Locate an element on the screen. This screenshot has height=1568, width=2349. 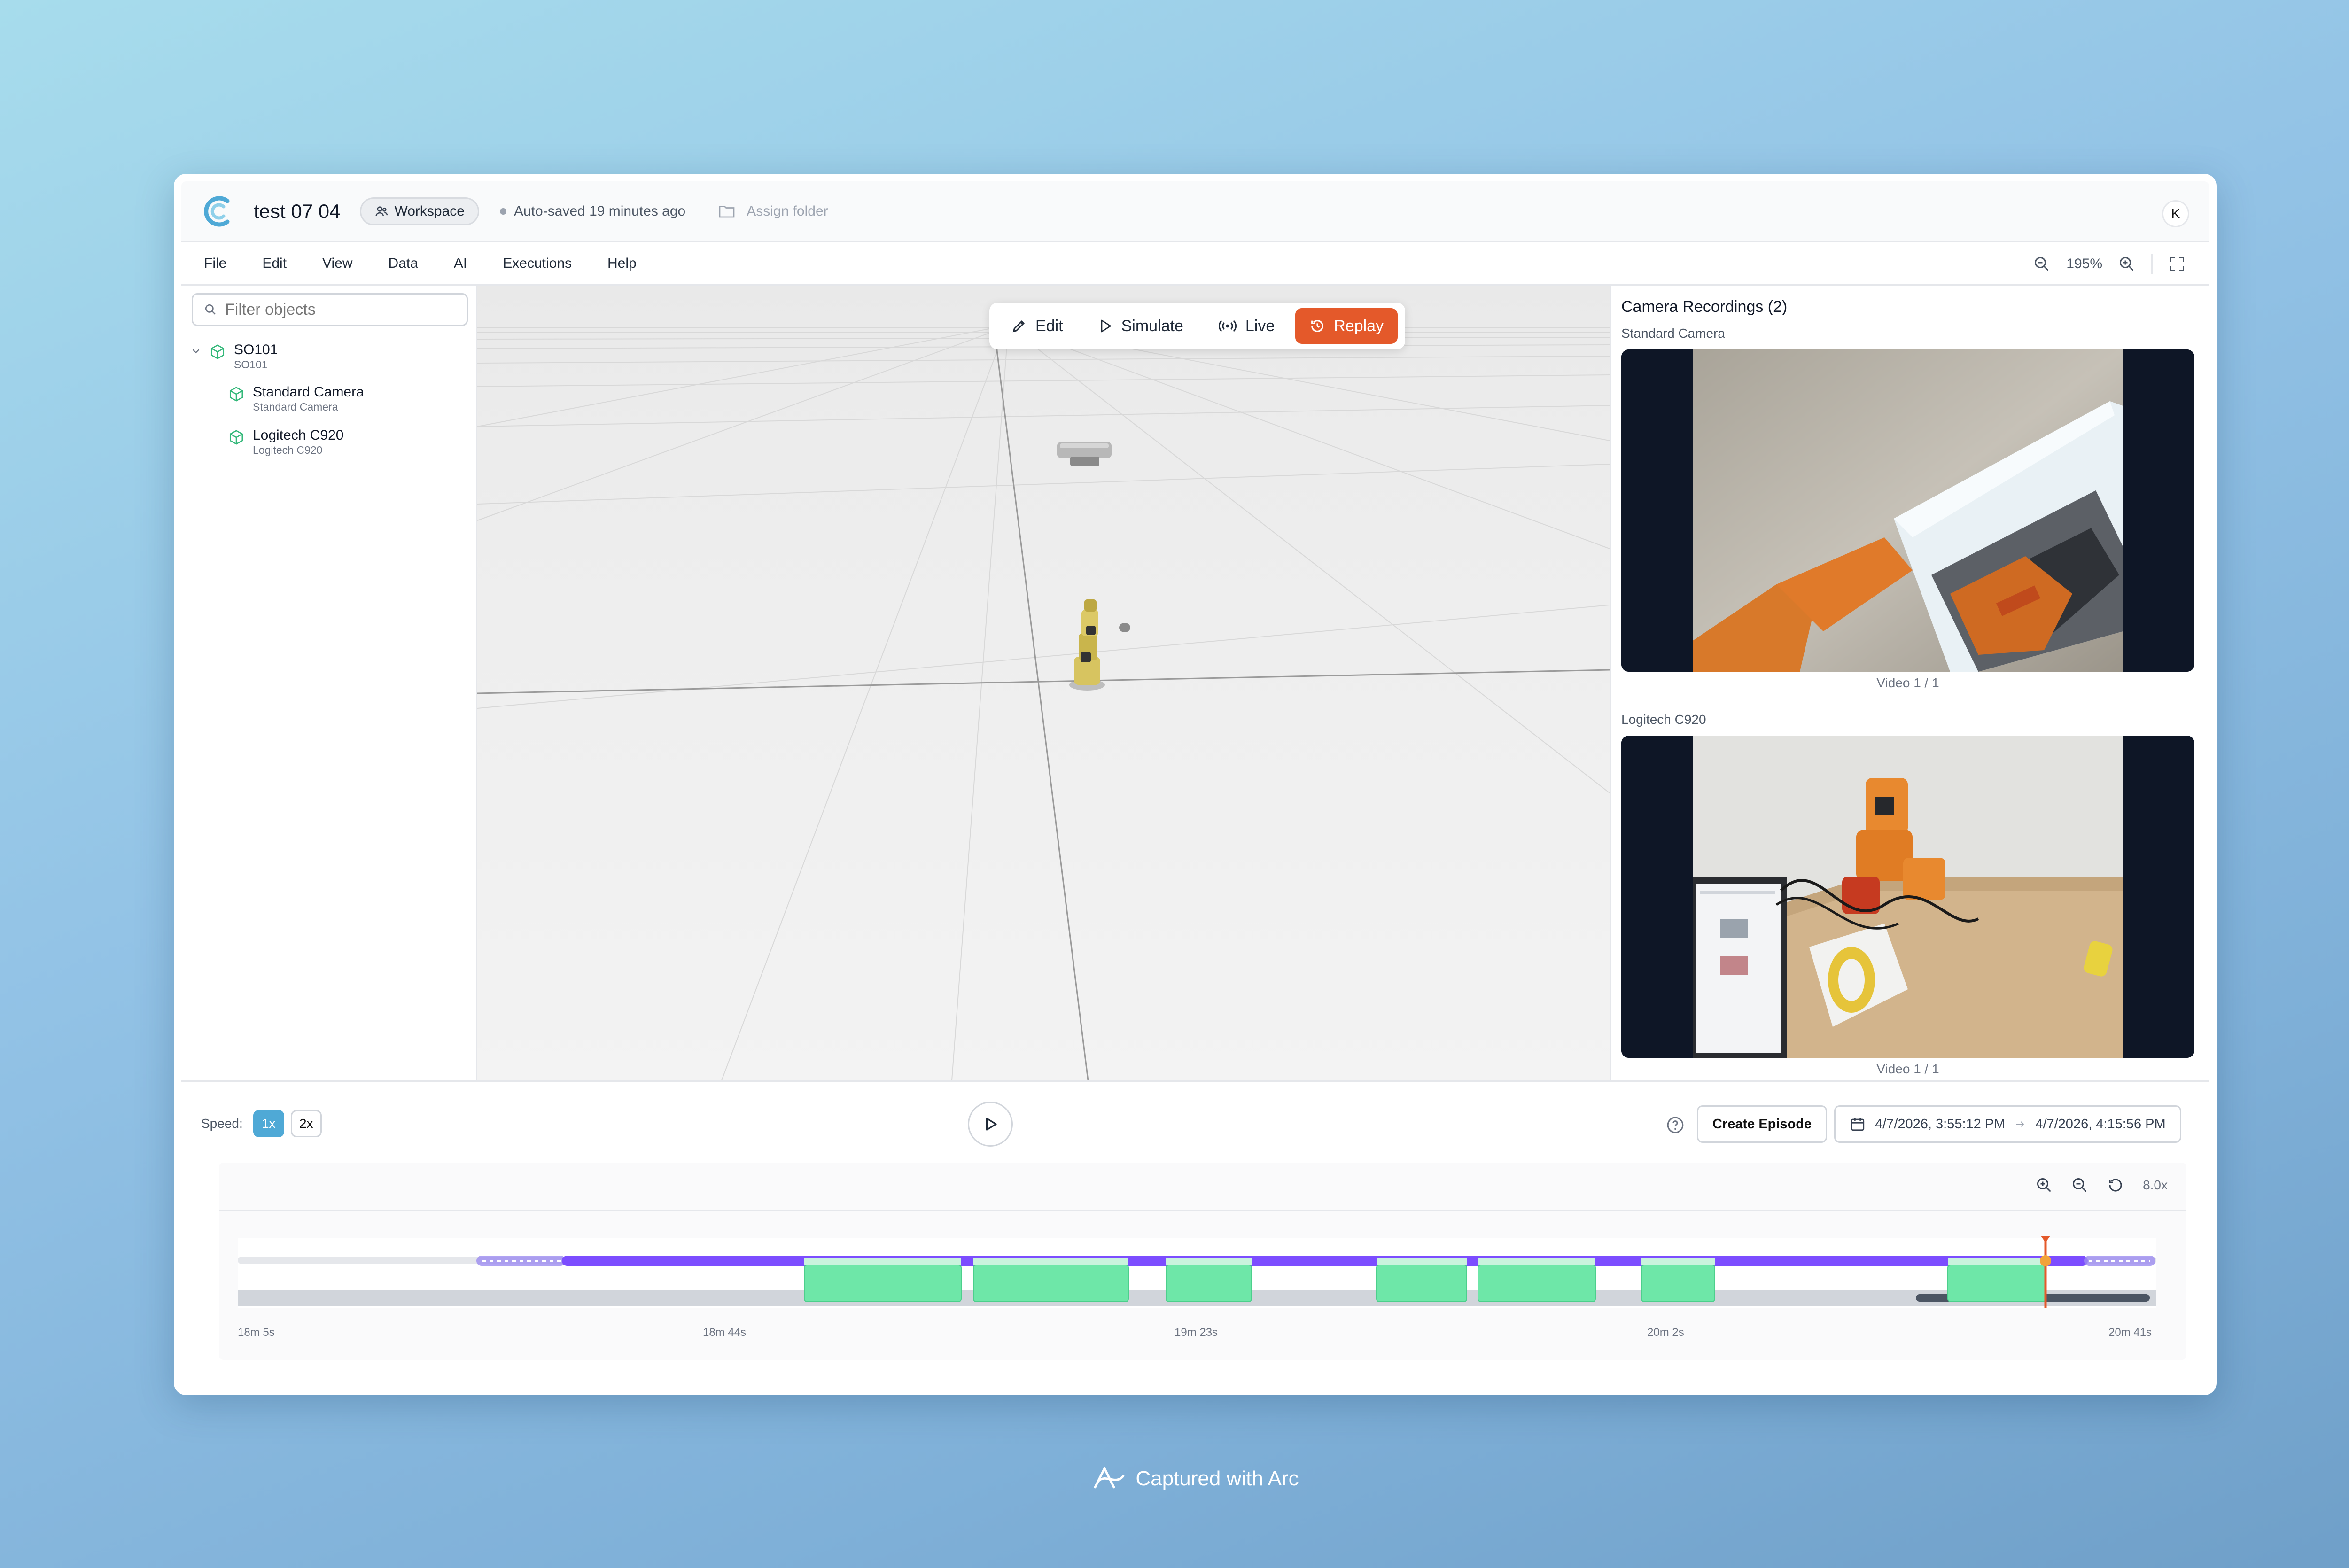
range-end: 4/7/2026, 4:15:56 PM is located at coordinates (2100, 1124).